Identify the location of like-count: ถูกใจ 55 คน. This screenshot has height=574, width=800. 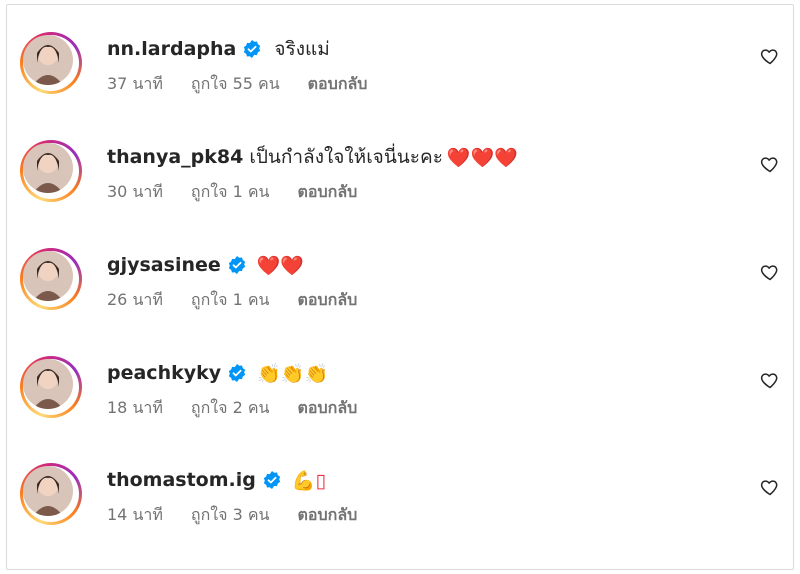
(235, 84).